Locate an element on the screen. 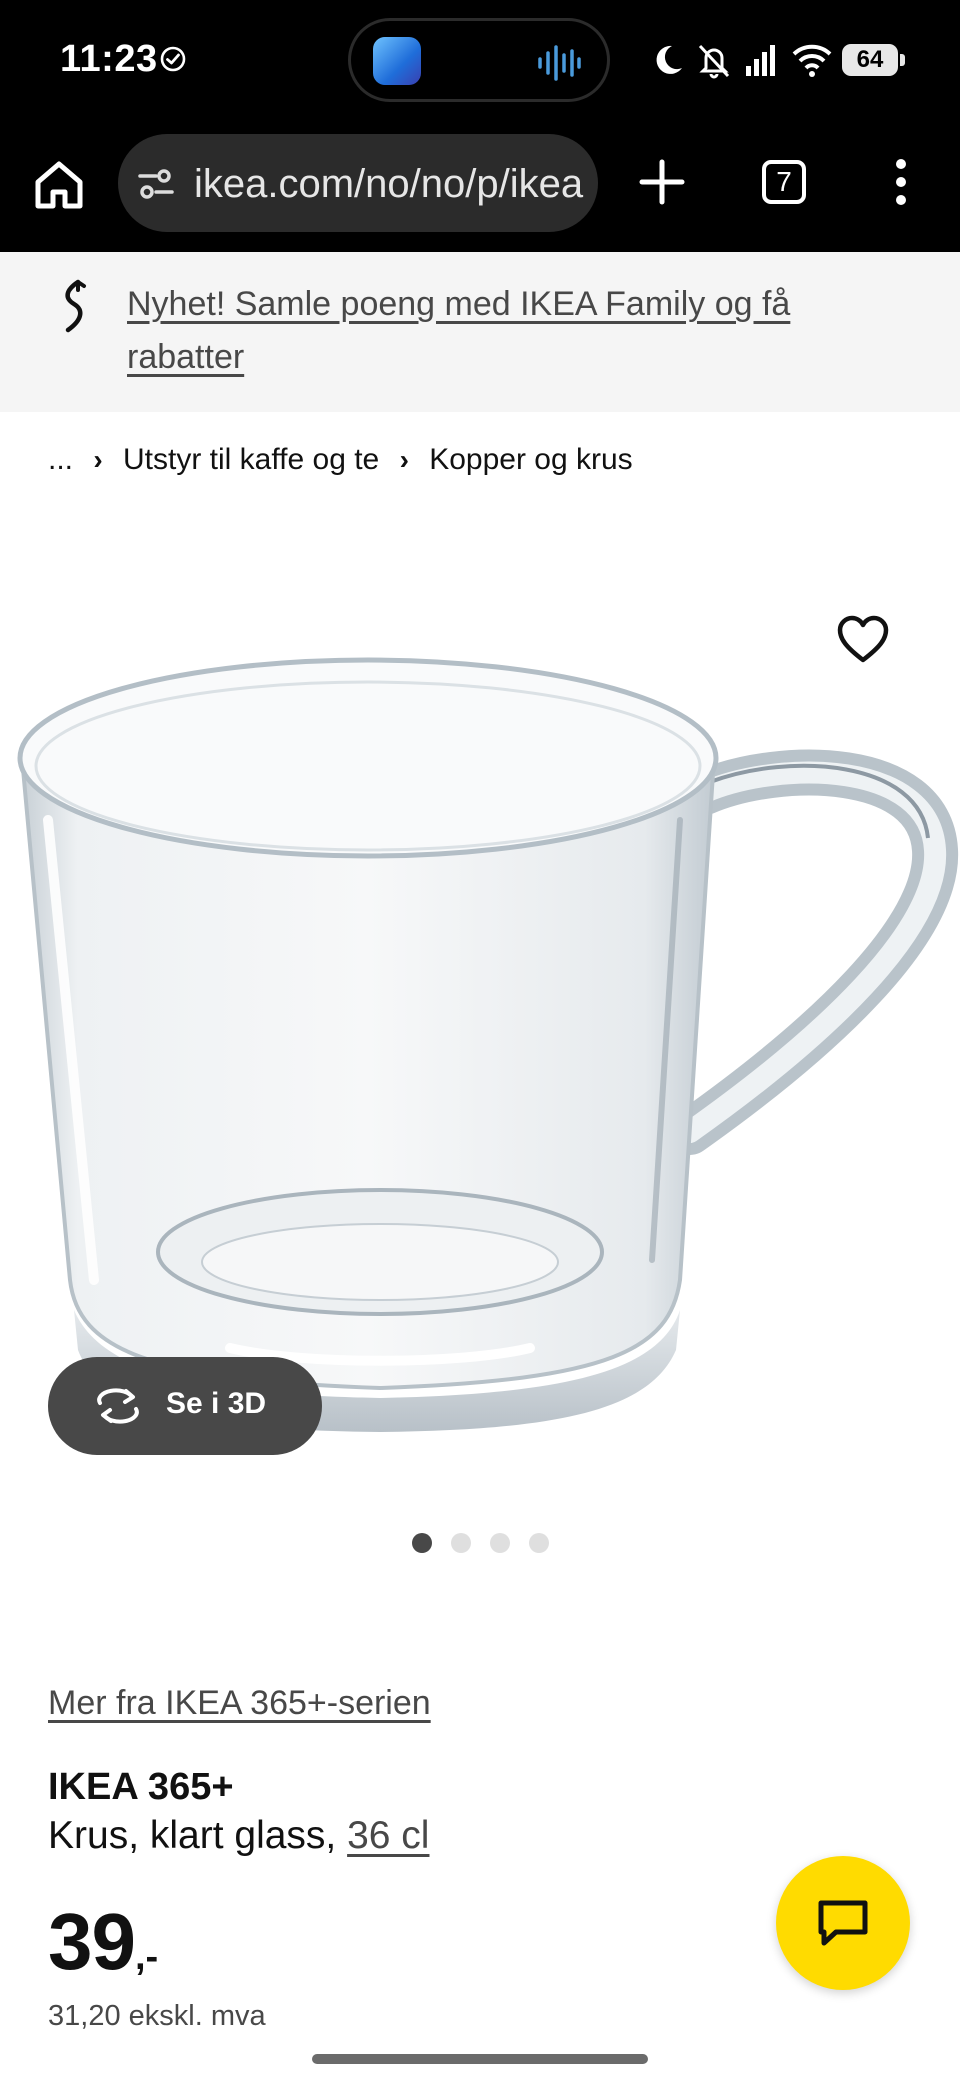 The width and height of the screenshot is (960, 2079). check-circle-icon is located at coordinates (173, 59).